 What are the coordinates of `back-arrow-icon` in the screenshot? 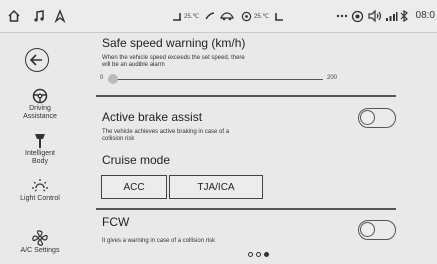 It's located at (36, 60).